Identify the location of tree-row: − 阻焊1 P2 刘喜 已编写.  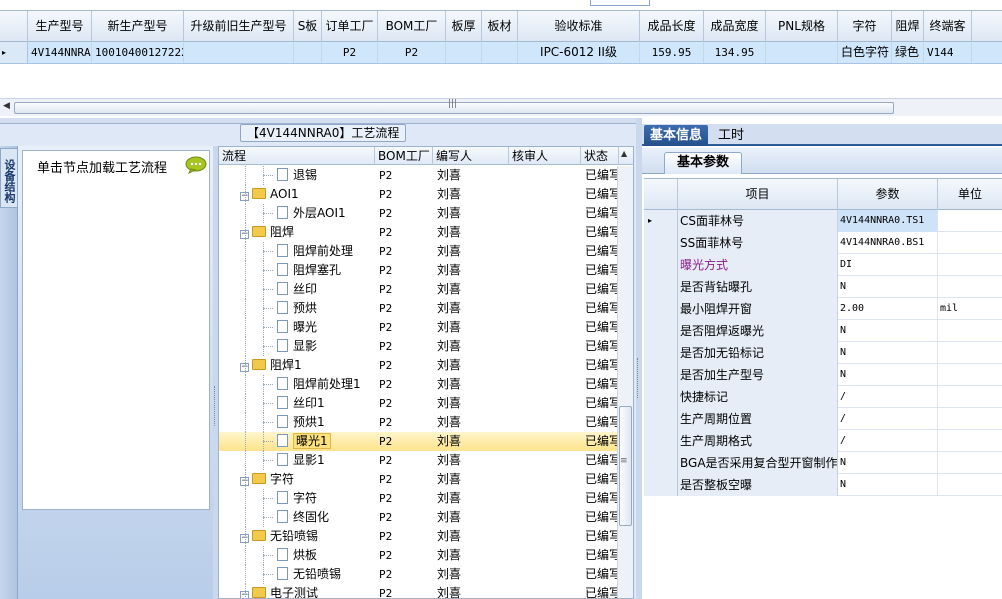
(419, 365).